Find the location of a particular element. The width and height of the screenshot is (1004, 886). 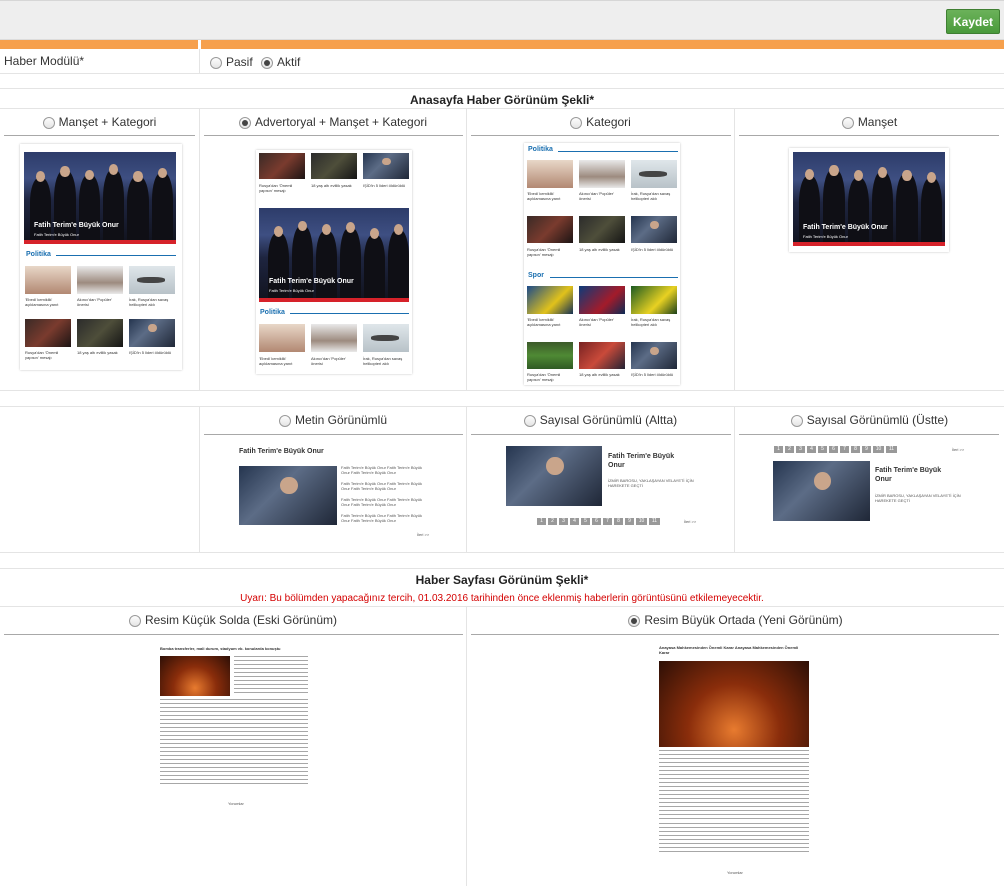

home-option-advertoryal: Advertoryal + Manşet + Kategori is located at coordinates (333, 122).